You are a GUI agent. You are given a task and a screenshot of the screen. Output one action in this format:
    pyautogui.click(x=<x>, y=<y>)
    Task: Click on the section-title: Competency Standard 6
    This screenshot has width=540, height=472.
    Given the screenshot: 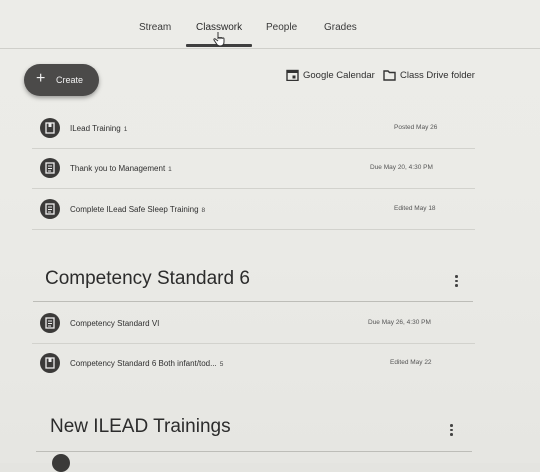 What is the action you would take?
    pyautogui.click(x=147, y=278)
    